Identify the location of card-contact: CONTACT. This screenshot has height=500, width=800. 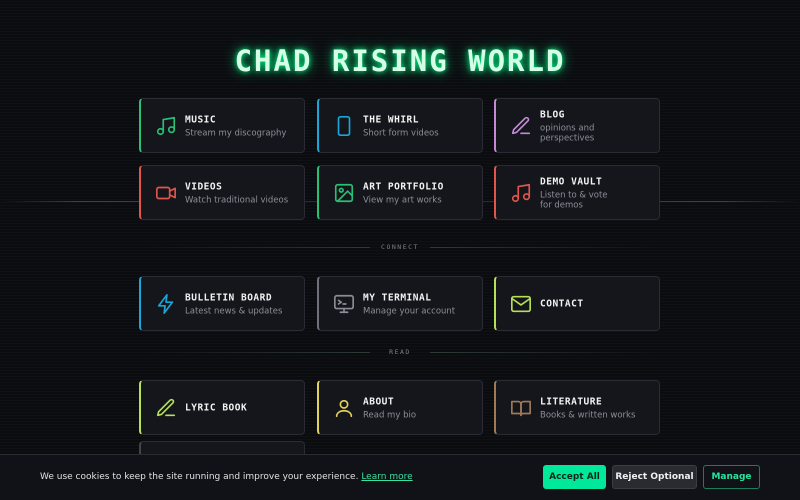
(577, 303).